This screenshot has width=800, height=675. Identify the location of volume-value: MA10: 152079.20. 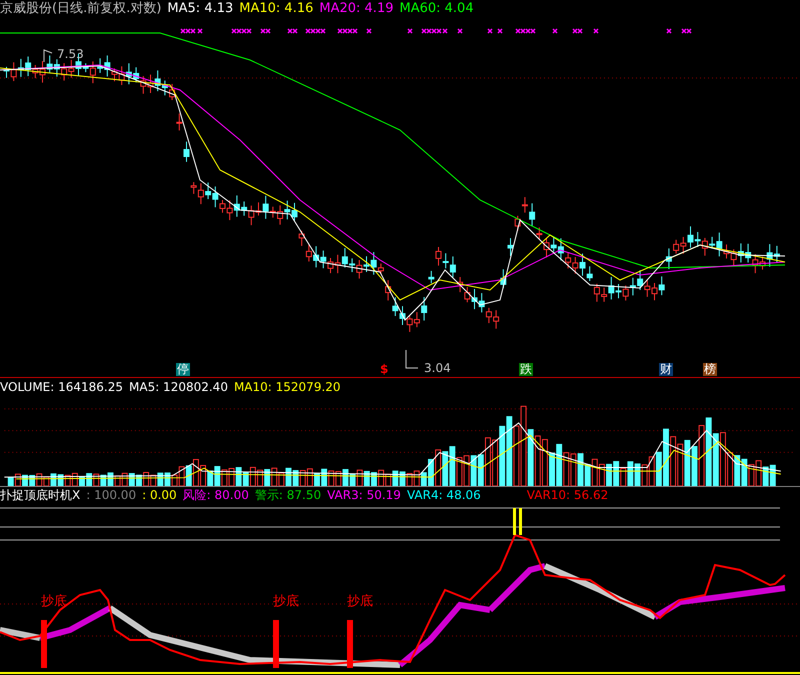
(287, 386).